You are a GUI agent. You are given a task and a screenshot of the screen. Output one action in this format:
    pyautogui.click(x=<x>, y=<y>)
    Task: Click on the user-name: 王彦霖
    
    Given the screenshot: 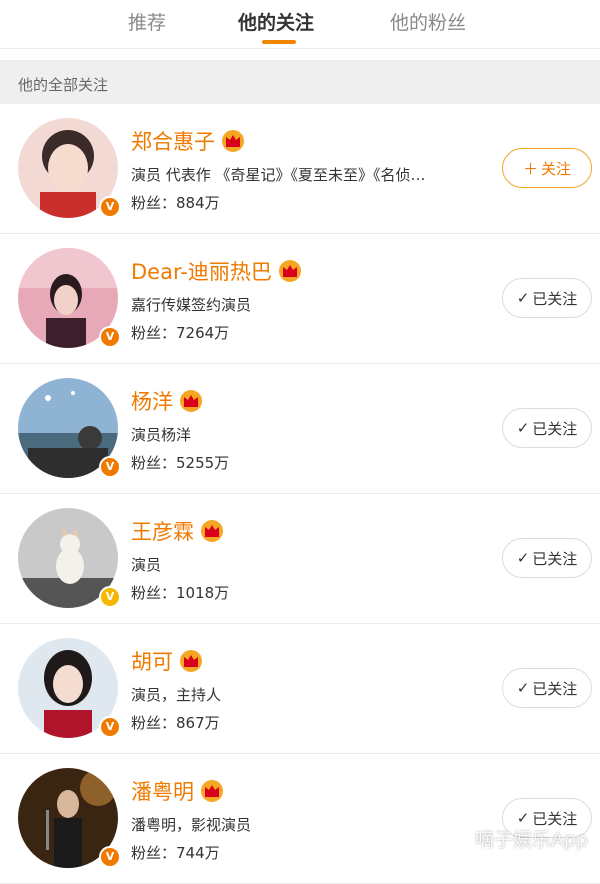 What is the action you would take?
    pyautogui.click(x=162, y=531)
    